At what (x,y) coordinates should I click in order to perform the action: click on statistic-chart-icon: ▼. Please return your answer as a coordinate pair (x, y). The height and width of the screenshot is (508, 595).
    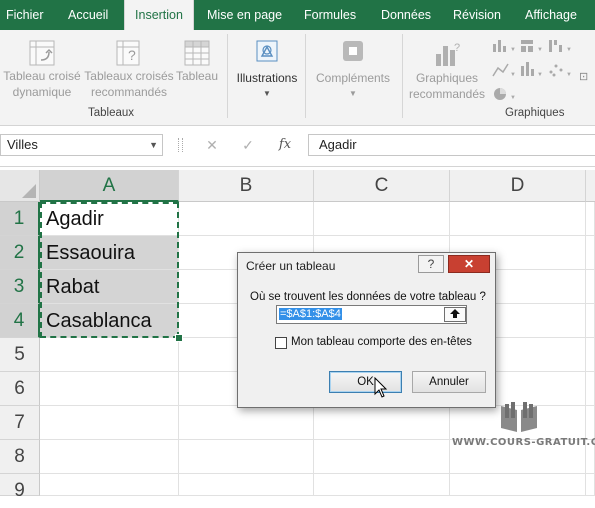
    Looking at the image, I should click on (532, 70).